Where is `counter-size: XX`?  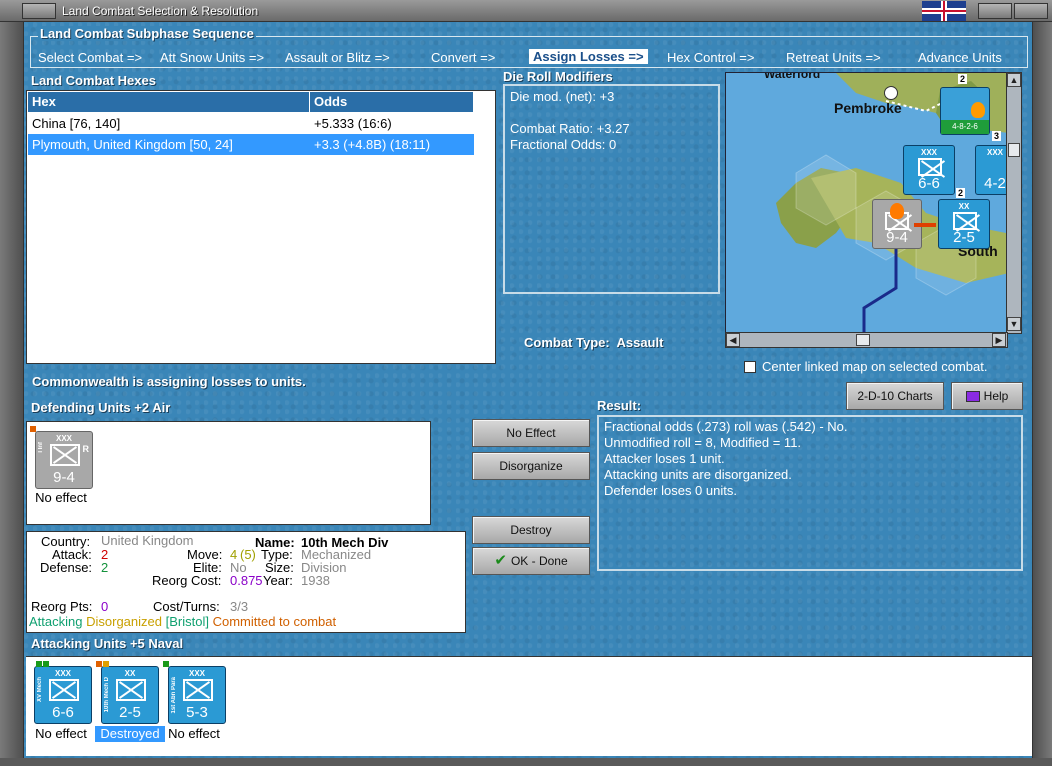
counter-size: XX is located at coordinates (964, 206).